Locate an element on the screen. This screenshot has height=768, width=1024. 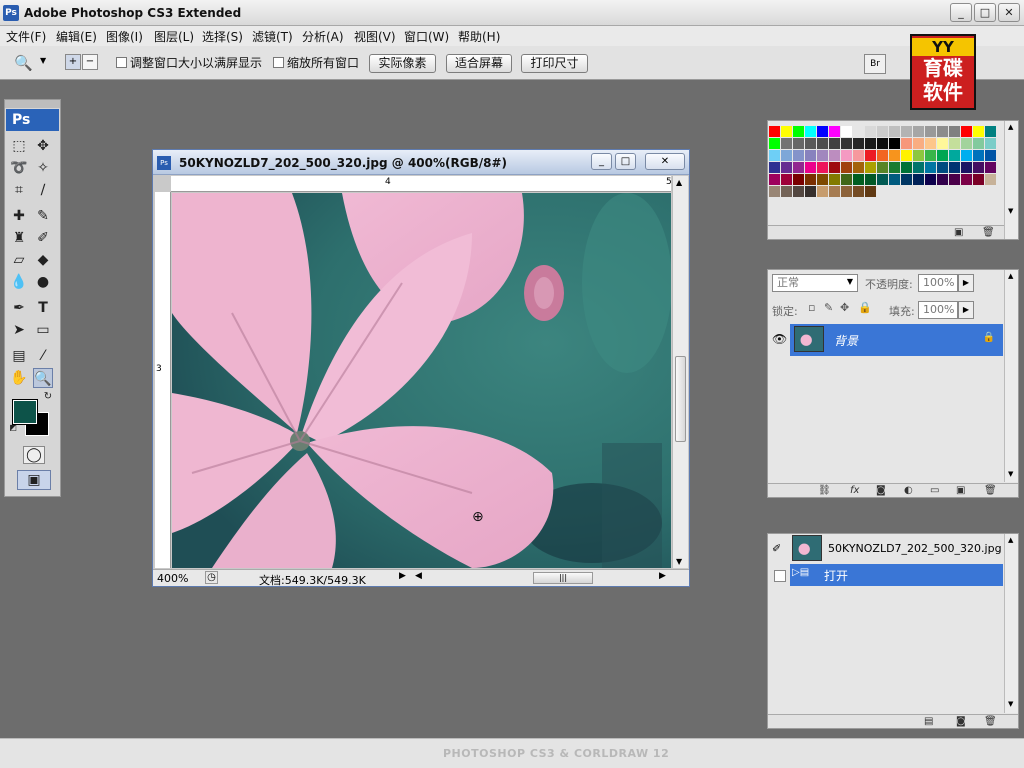
link-layers-icon: ⛓ is located at coordinates (824, 490).